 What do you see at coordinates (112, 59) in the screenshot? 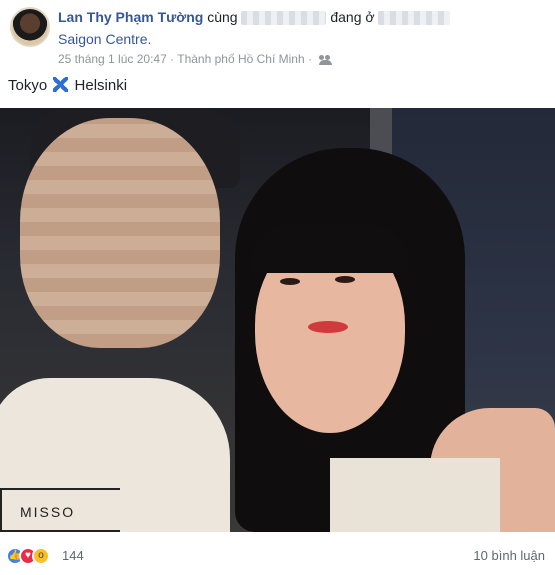
I see `post-timestamp: 25 tháng 1 lúc 20:47` at bounding box center [112, 59].